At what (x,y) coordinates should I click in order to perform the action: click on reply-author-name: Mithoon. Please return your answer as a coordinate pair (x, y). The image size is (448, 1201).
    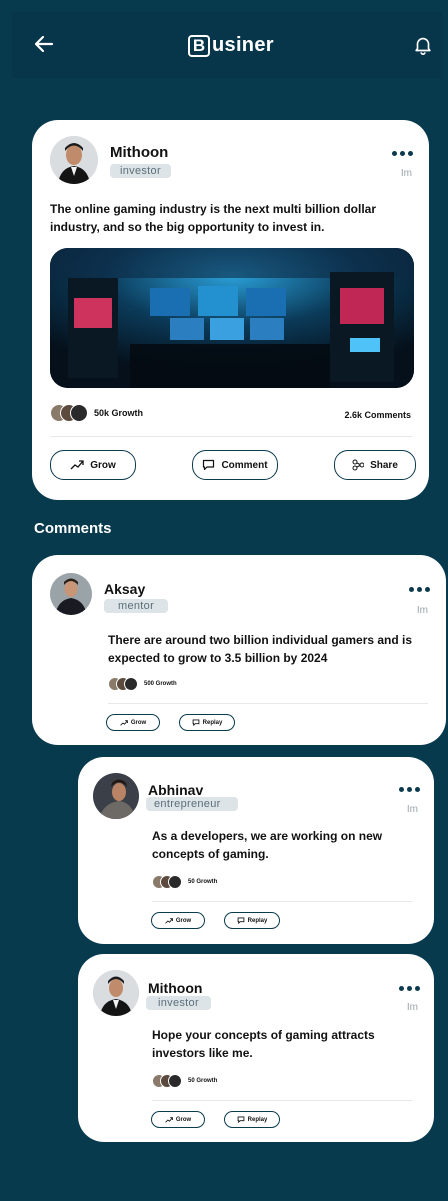
    Looking at the image, I should click on (175, 988).